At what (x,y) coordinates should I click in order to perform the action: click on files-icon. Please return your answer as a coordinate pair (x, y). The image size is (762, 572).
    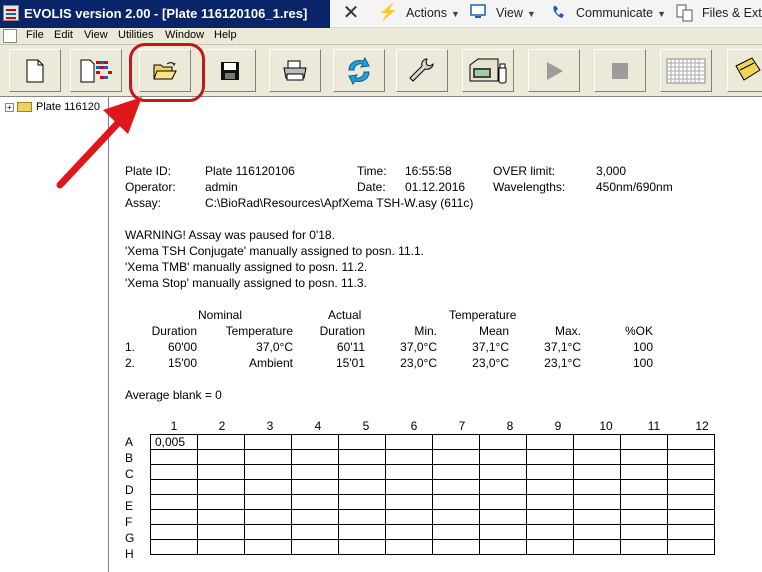
    Looking at the image, I should click on (685, 13).